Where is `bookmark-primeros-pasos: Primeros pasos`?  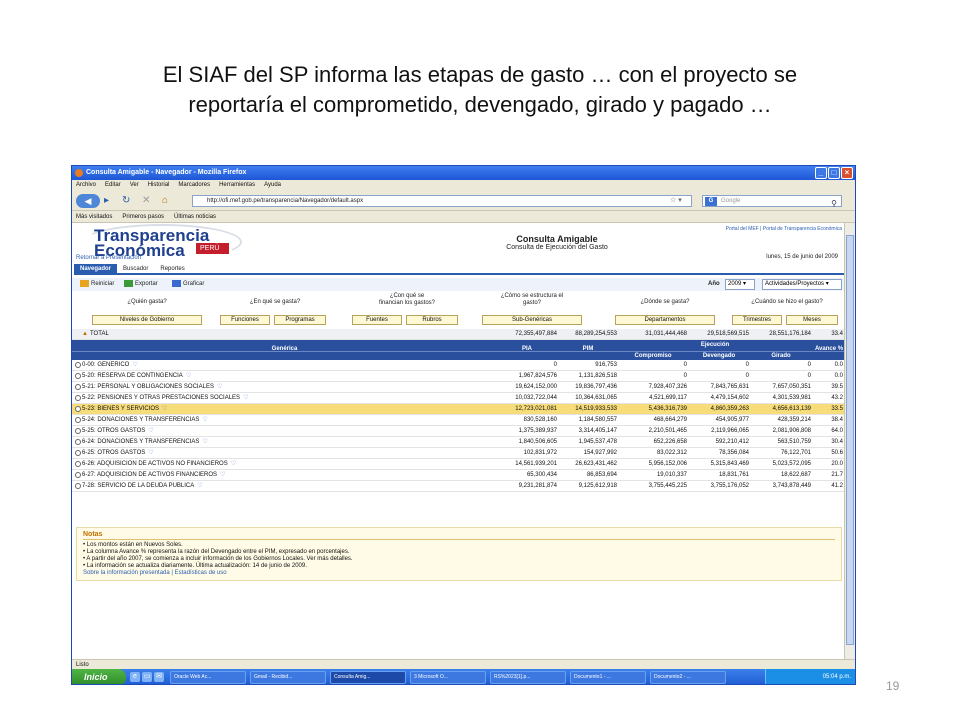
bookmark-primeros-pasos: Primeros pasos is located at coordinates (143, 216).